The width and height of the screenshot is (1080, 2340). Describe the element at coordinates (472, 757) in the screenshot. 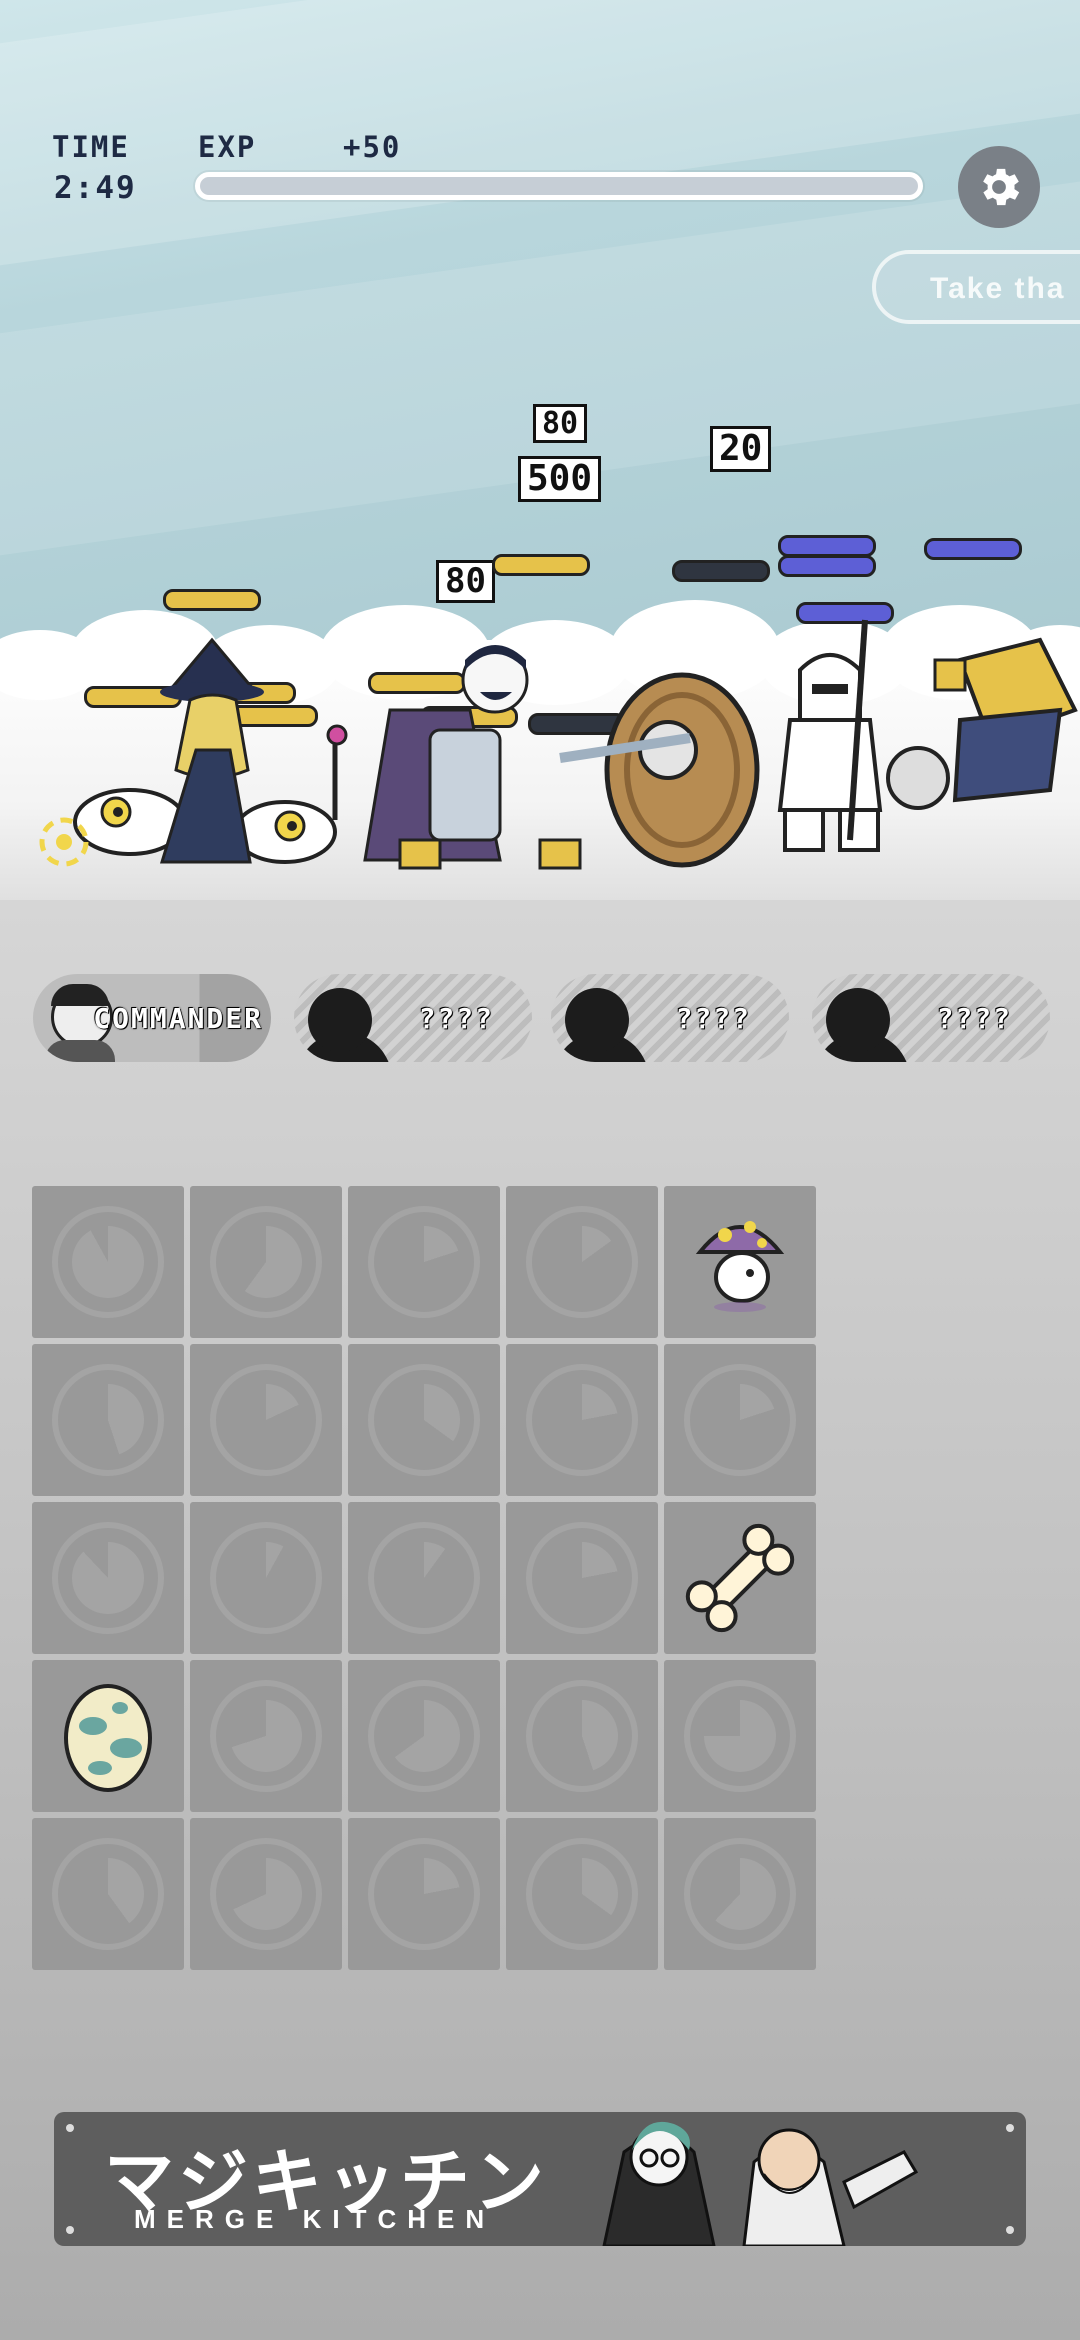

I see `commander-ally` at that location.